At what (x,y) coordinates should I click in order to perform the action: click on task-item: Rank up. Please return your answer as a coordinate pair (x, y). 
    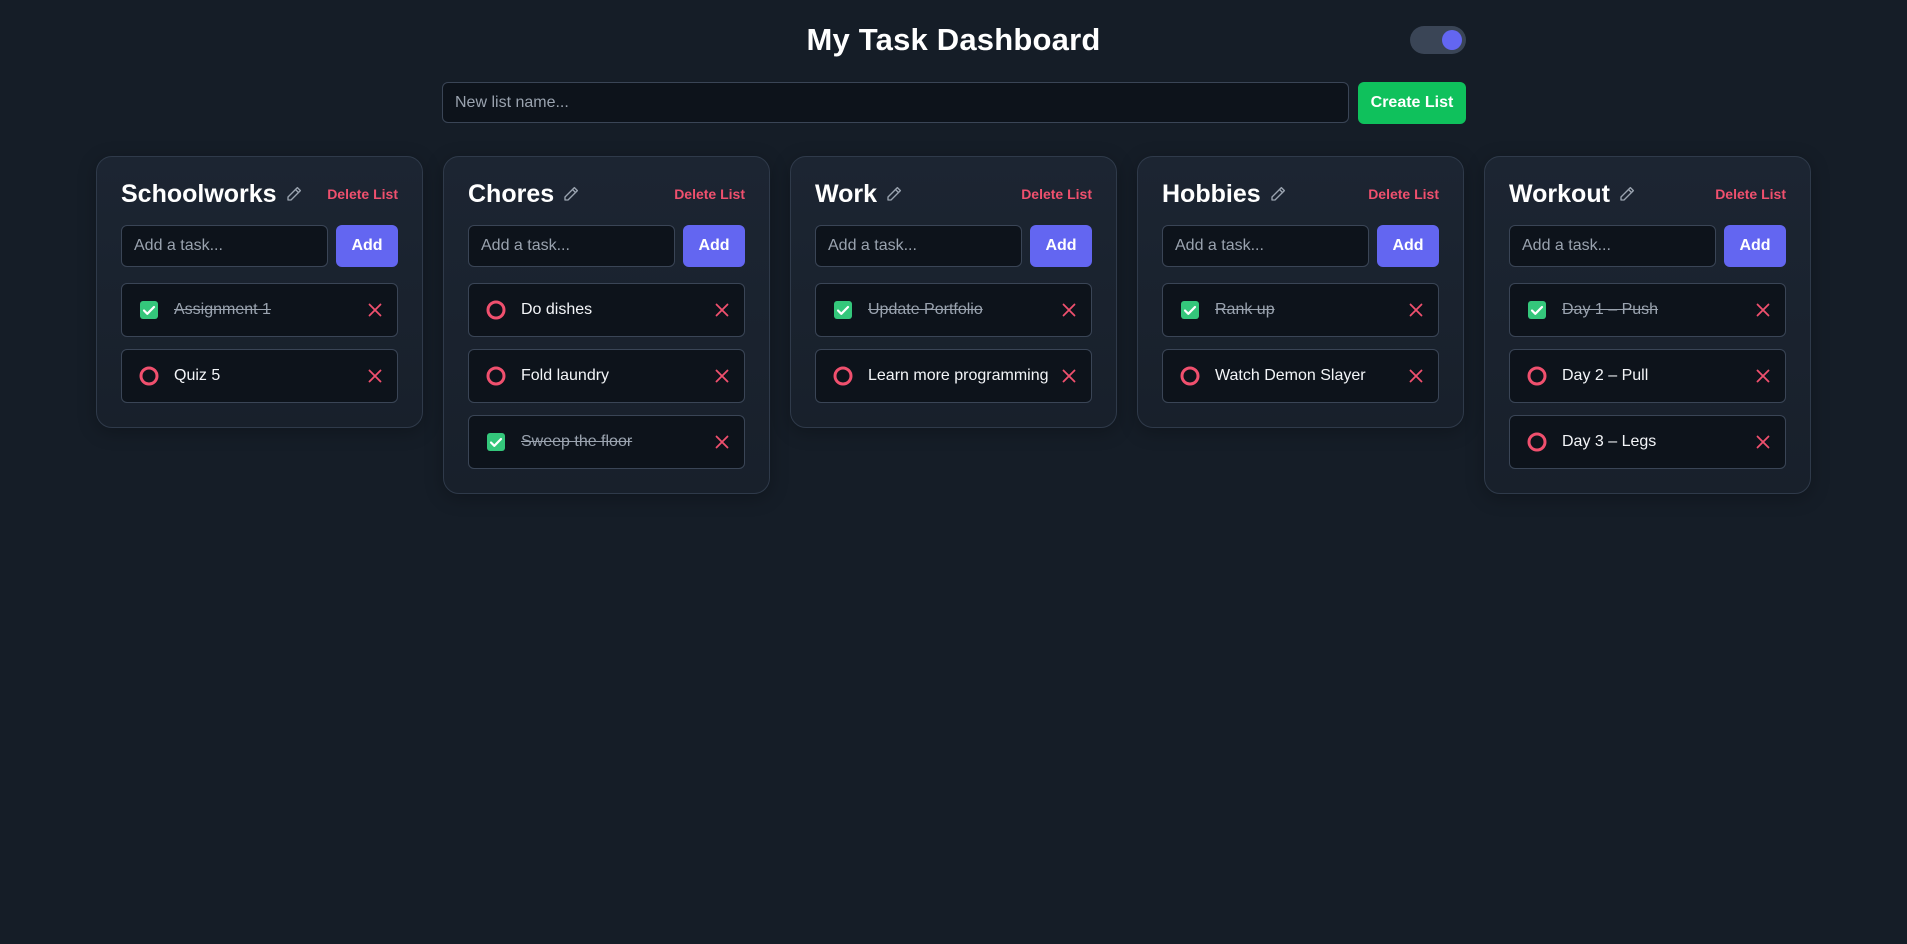
    Looking at the image, I should click on (1300, 310).